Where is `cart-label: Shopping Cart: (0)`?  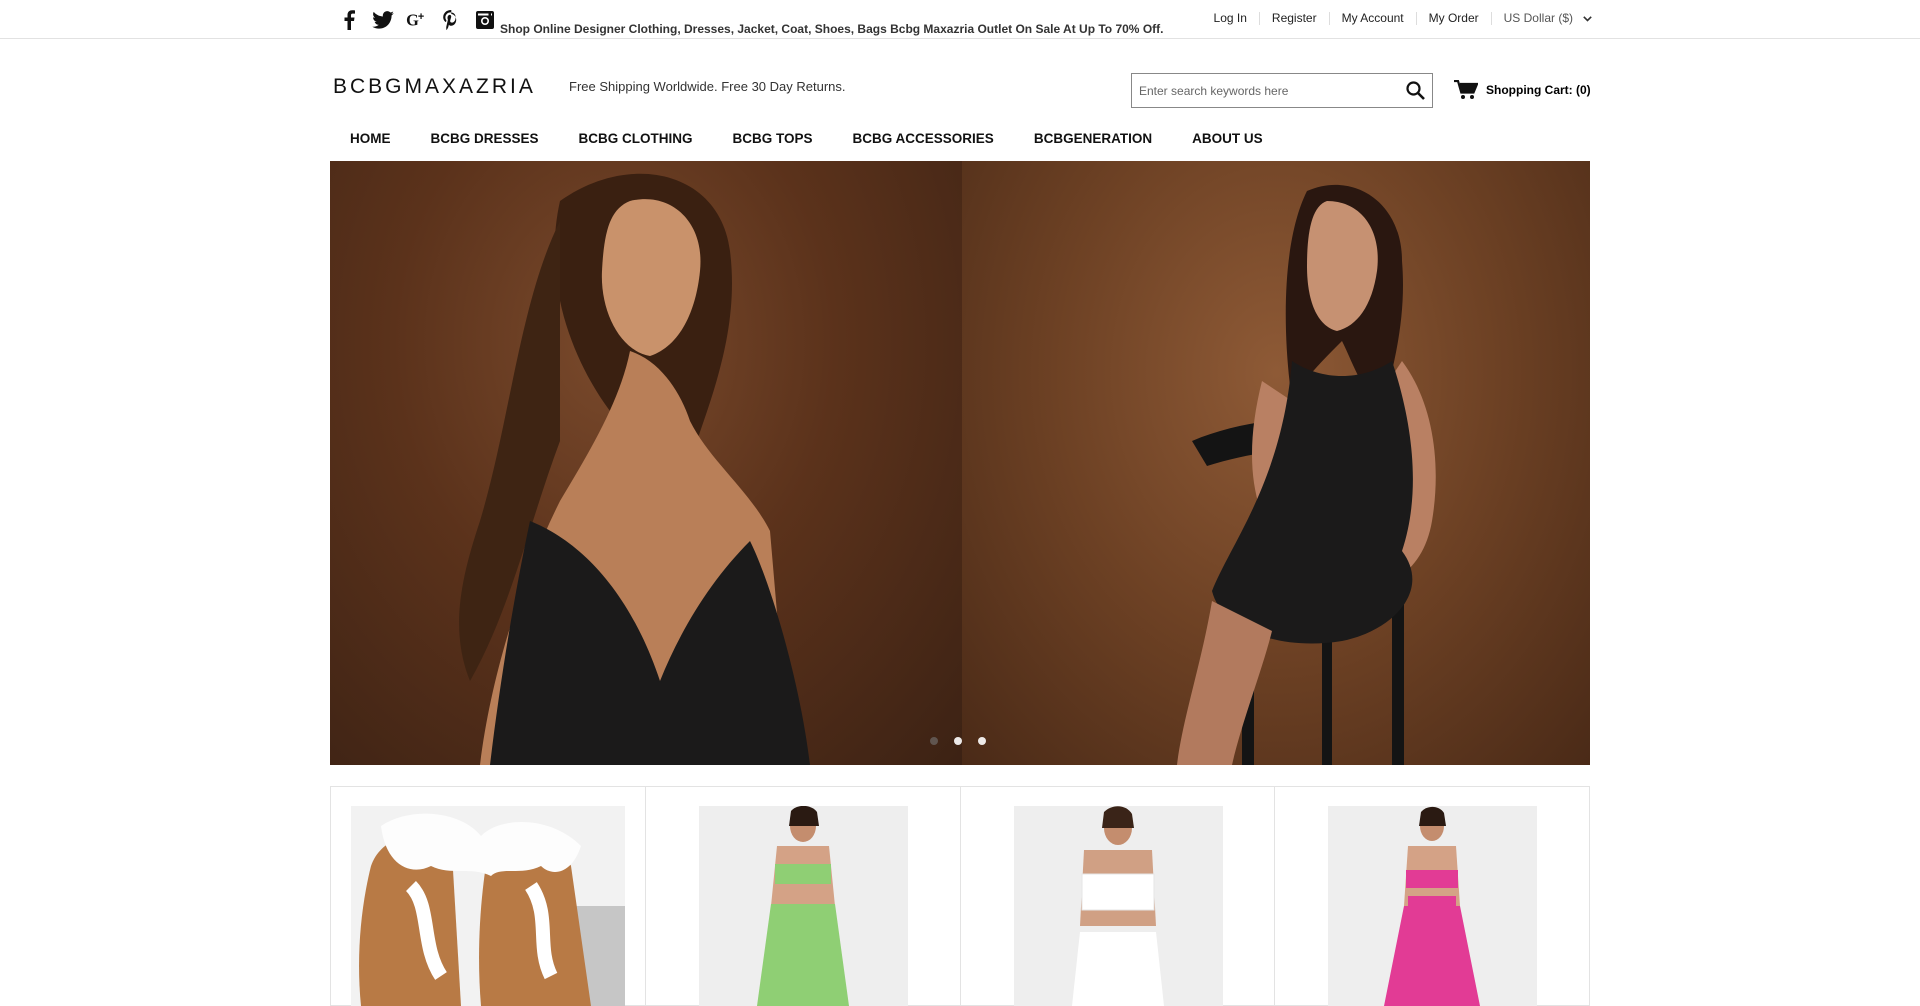
cart-label: Shopping Cart: (0) is located at coordinates (1538, 90).